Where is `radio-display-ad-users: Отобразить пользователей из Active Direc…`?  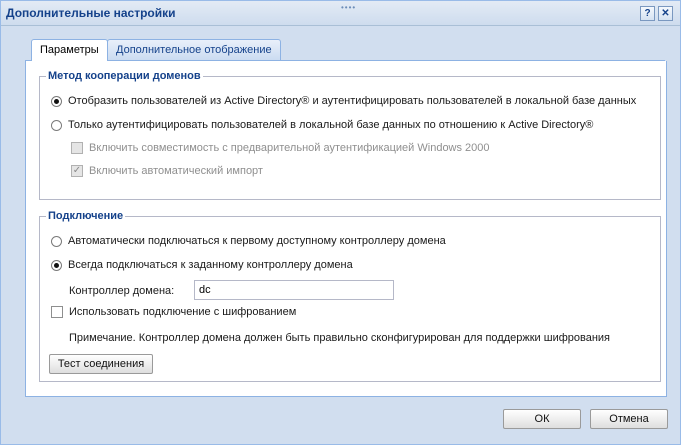 radio-display-ad-users: Отобразить пользователей из Active Direc… is located at coordinates (343, 101).